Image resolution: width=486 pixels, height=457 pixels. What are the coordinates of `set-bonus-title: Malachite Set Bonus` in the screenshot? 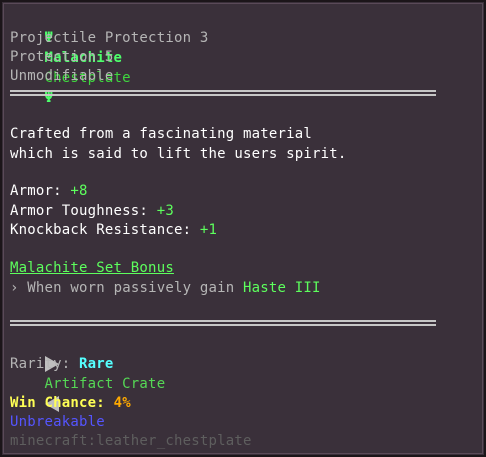 It's located at (92, 268).